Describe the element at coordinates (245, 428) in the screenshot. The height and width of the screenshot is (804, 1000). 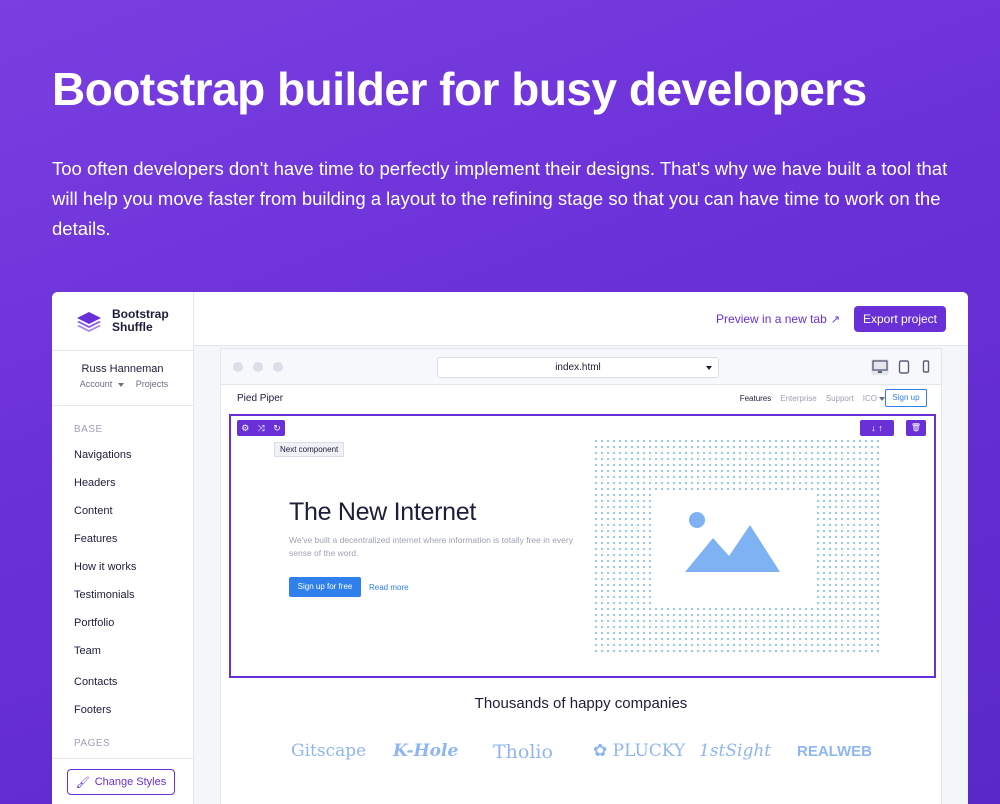
I see `settings-icon: ⚙` at that location.